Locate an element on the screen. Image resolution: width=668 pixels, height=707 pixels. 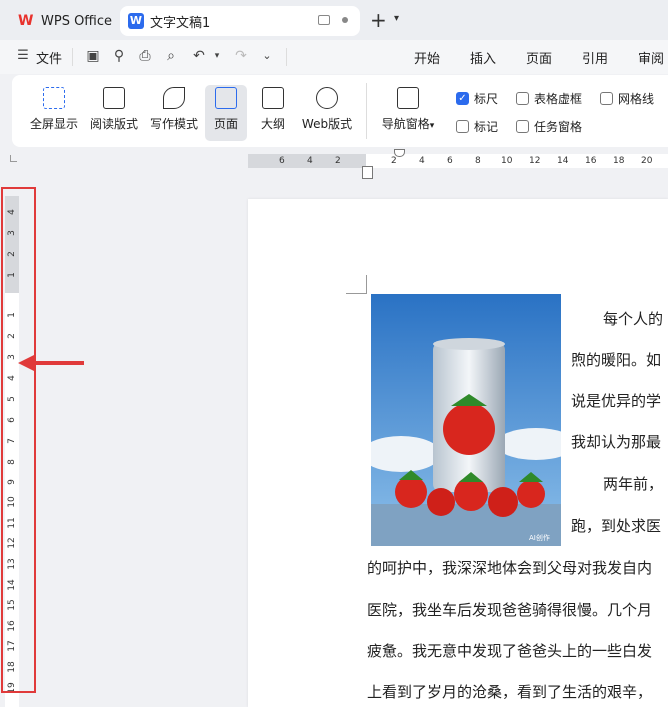
checkbox-gridlines: 网格线 is located at coordinates (627, 98).